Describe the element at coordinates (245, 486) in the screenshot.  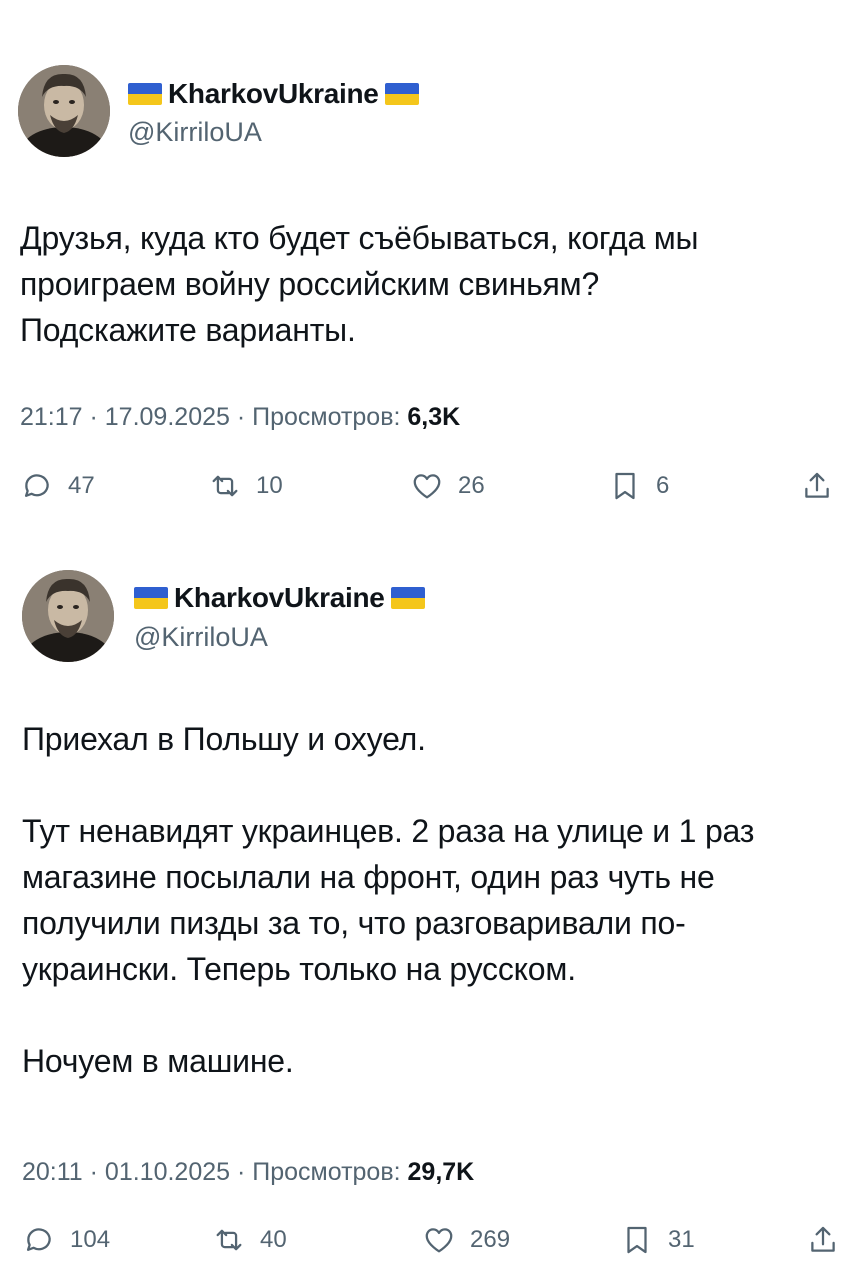
I see `retweet-button: 10` at that location.